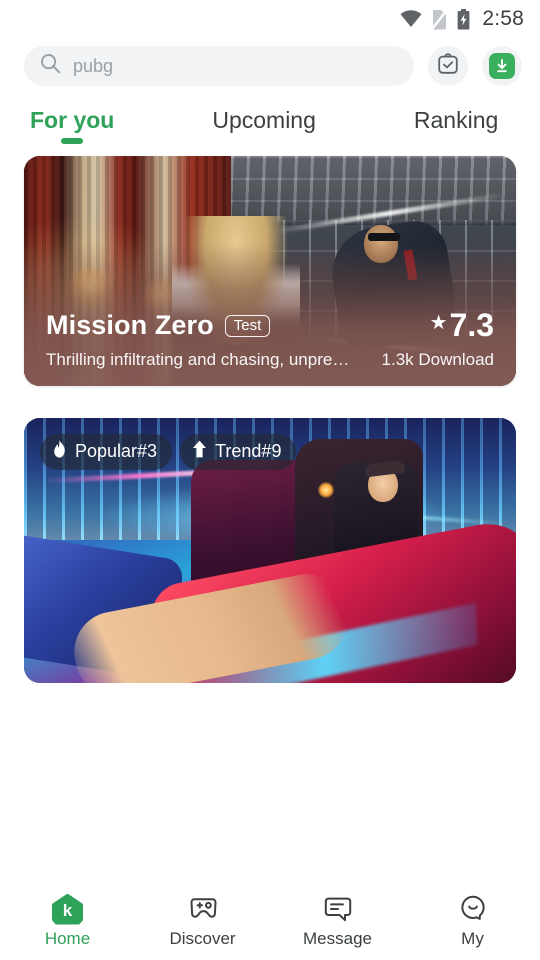  I want to click on nav-item-home: k Home, so click(67, 921).